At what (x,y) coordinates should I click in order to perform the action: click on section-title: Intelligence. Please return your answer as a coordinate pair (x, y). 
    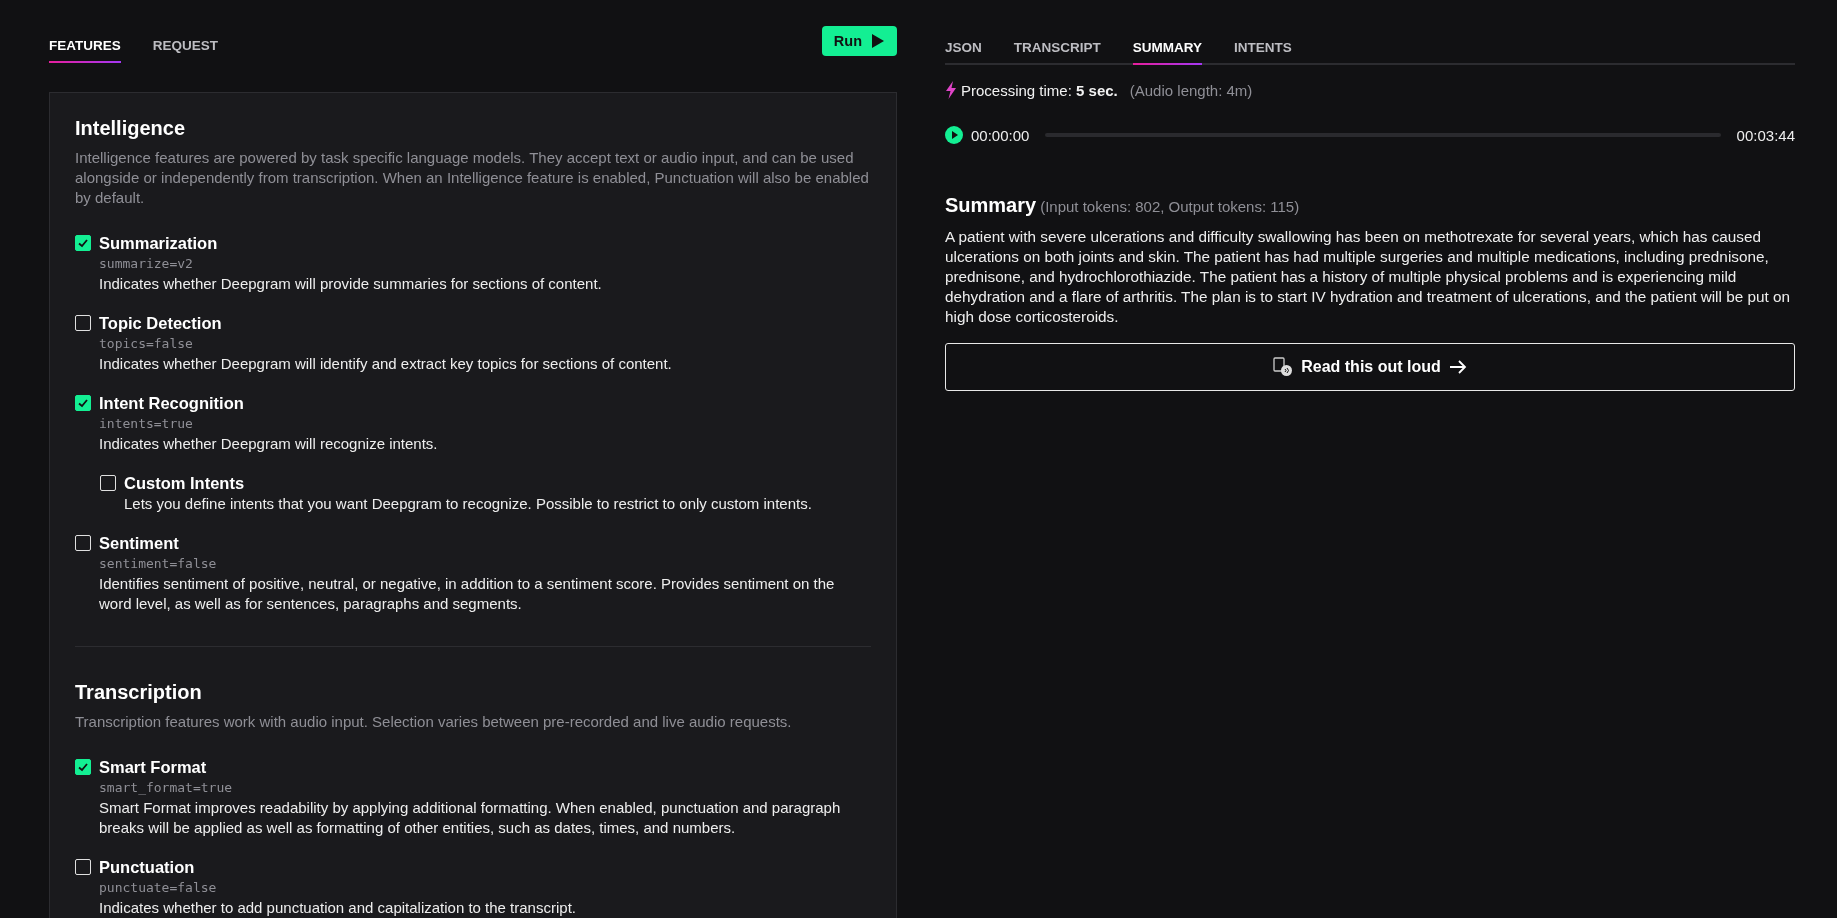
    Looking at the image, I should click on (131, 128).